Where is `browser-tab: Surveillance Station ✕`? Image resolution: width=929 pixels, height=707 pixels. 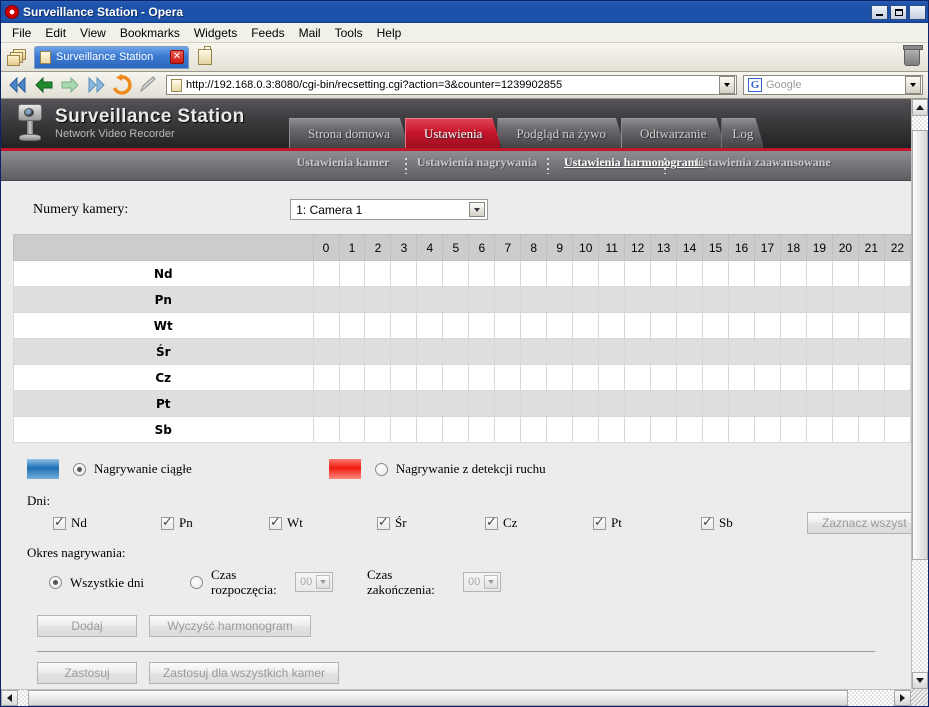 browser-tab: Surveillance Station ✕ is located at coordinates (111, 57).